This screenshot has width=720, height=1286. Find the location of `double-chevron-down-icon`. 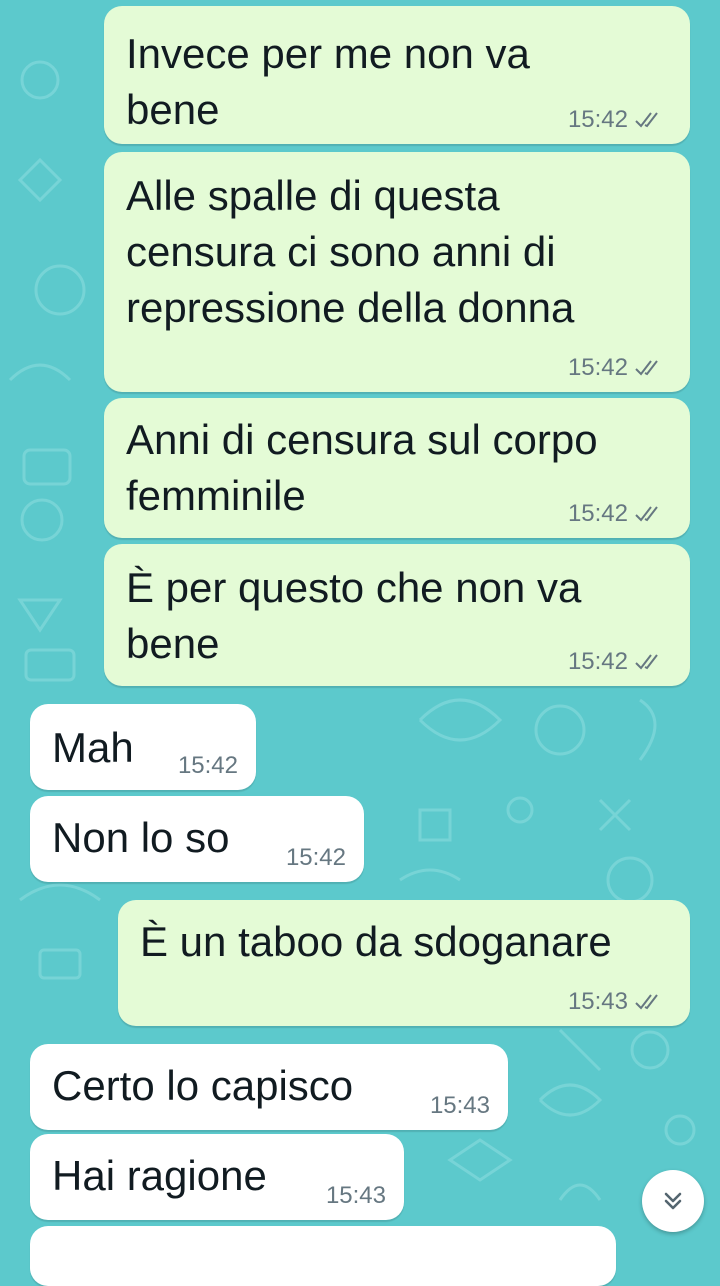

double-chevron-down-icon is located at coordinates (673, 1201).